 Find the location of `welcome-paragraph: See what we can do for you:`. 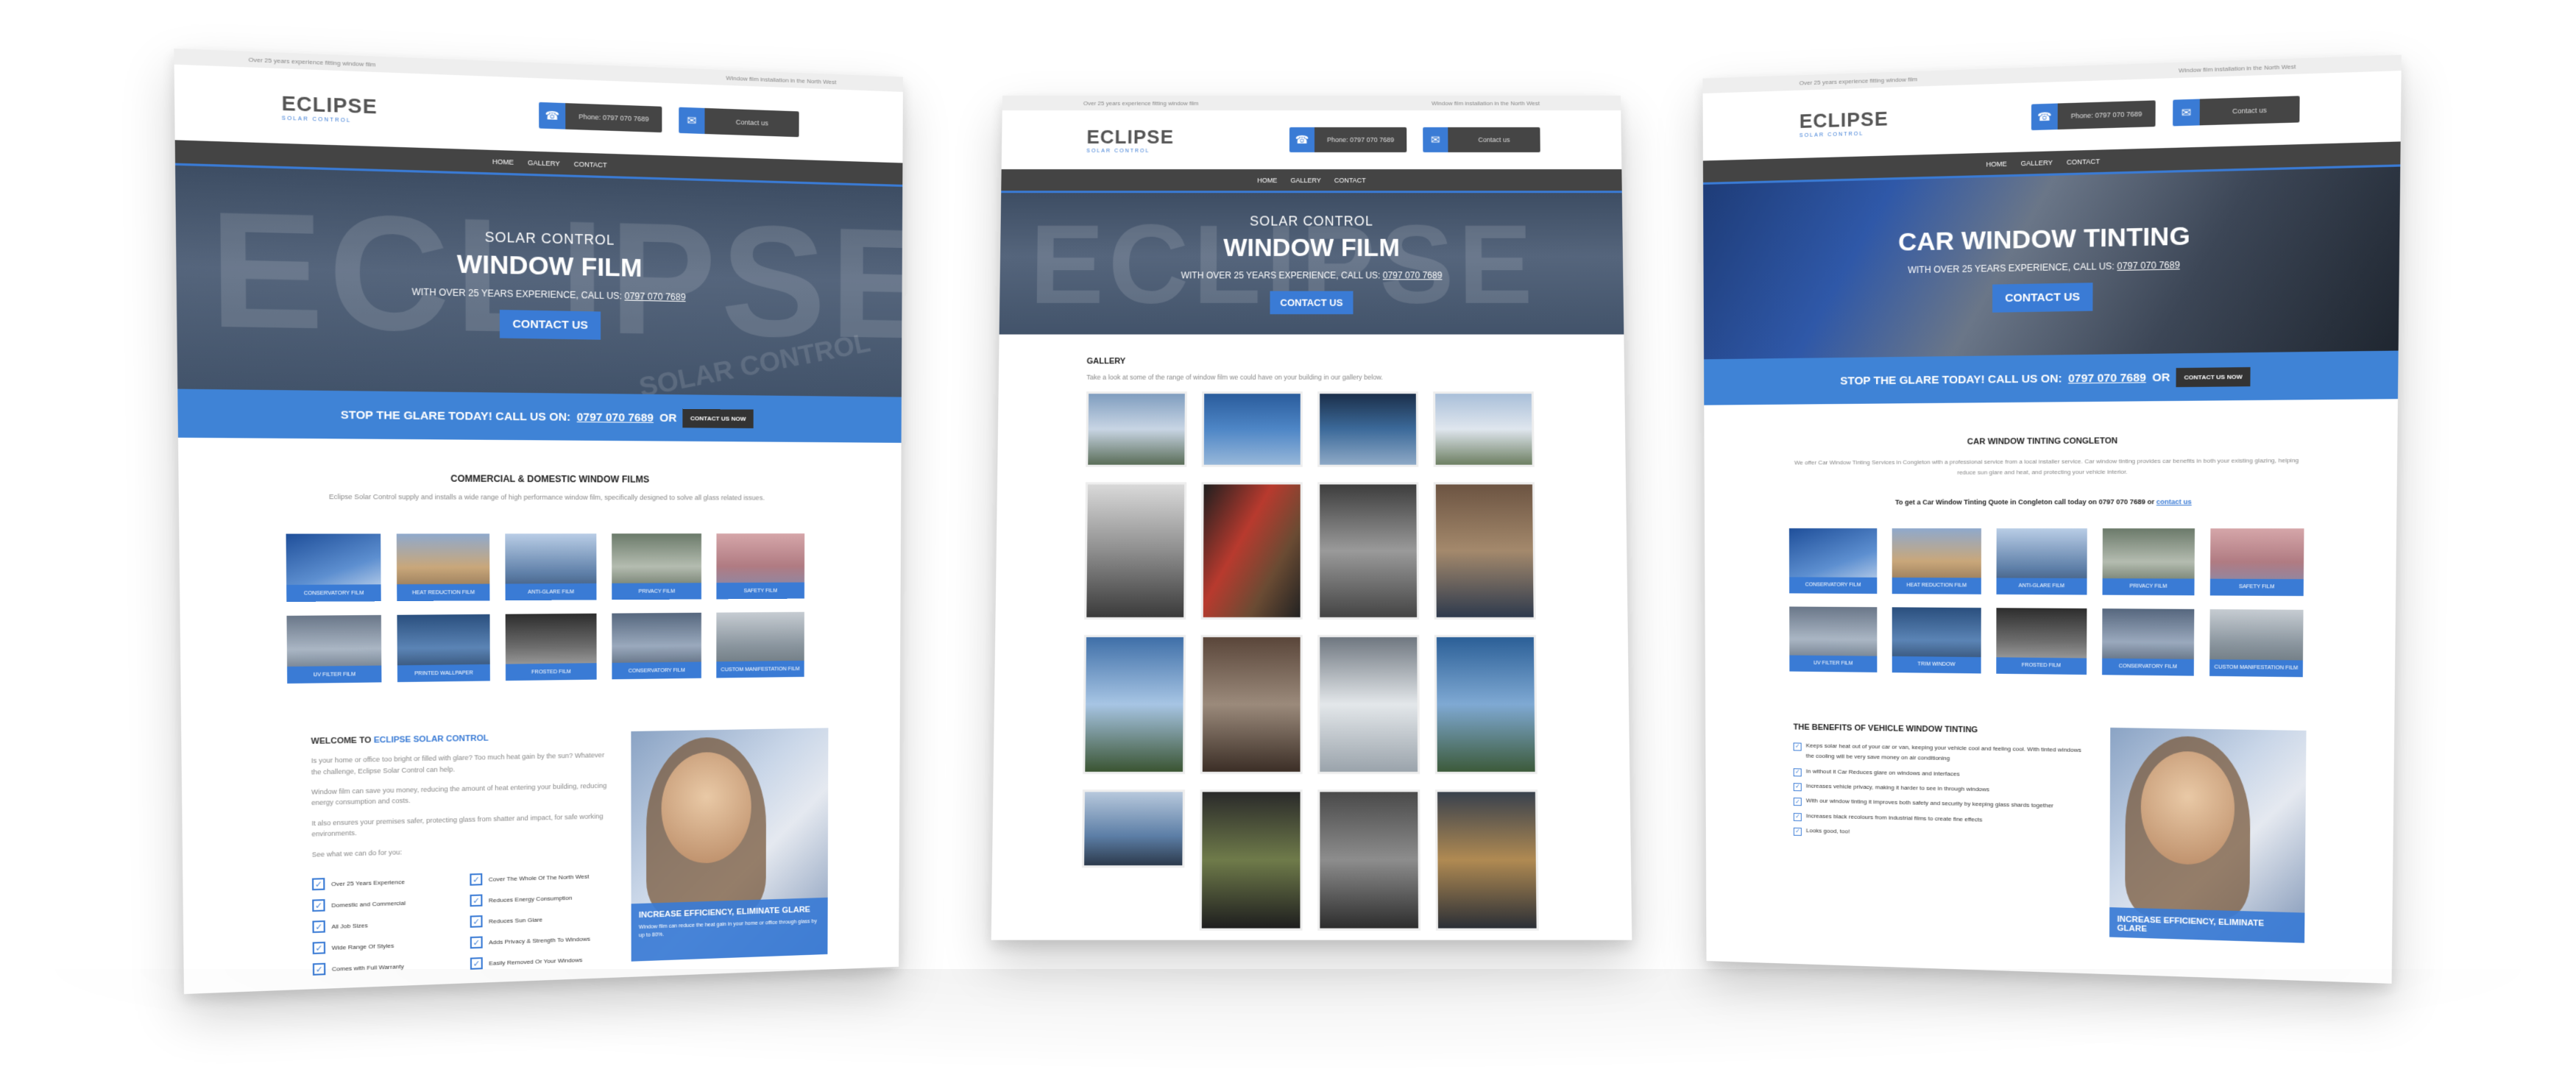

welcome-paragraph: See what we can do for you: is located at coordinates (357, 853).